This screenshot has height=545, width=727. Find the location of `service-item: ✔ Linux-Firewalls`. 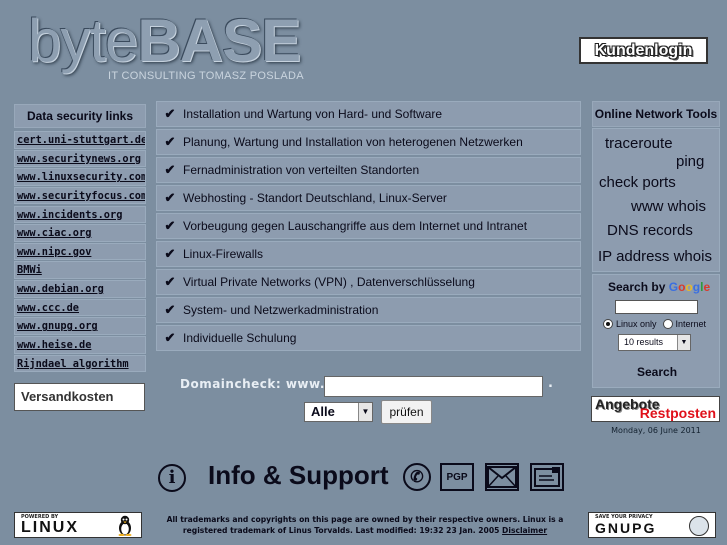

service-item: ✔ Linux-Firewalls is located at coordinates (368, 254).